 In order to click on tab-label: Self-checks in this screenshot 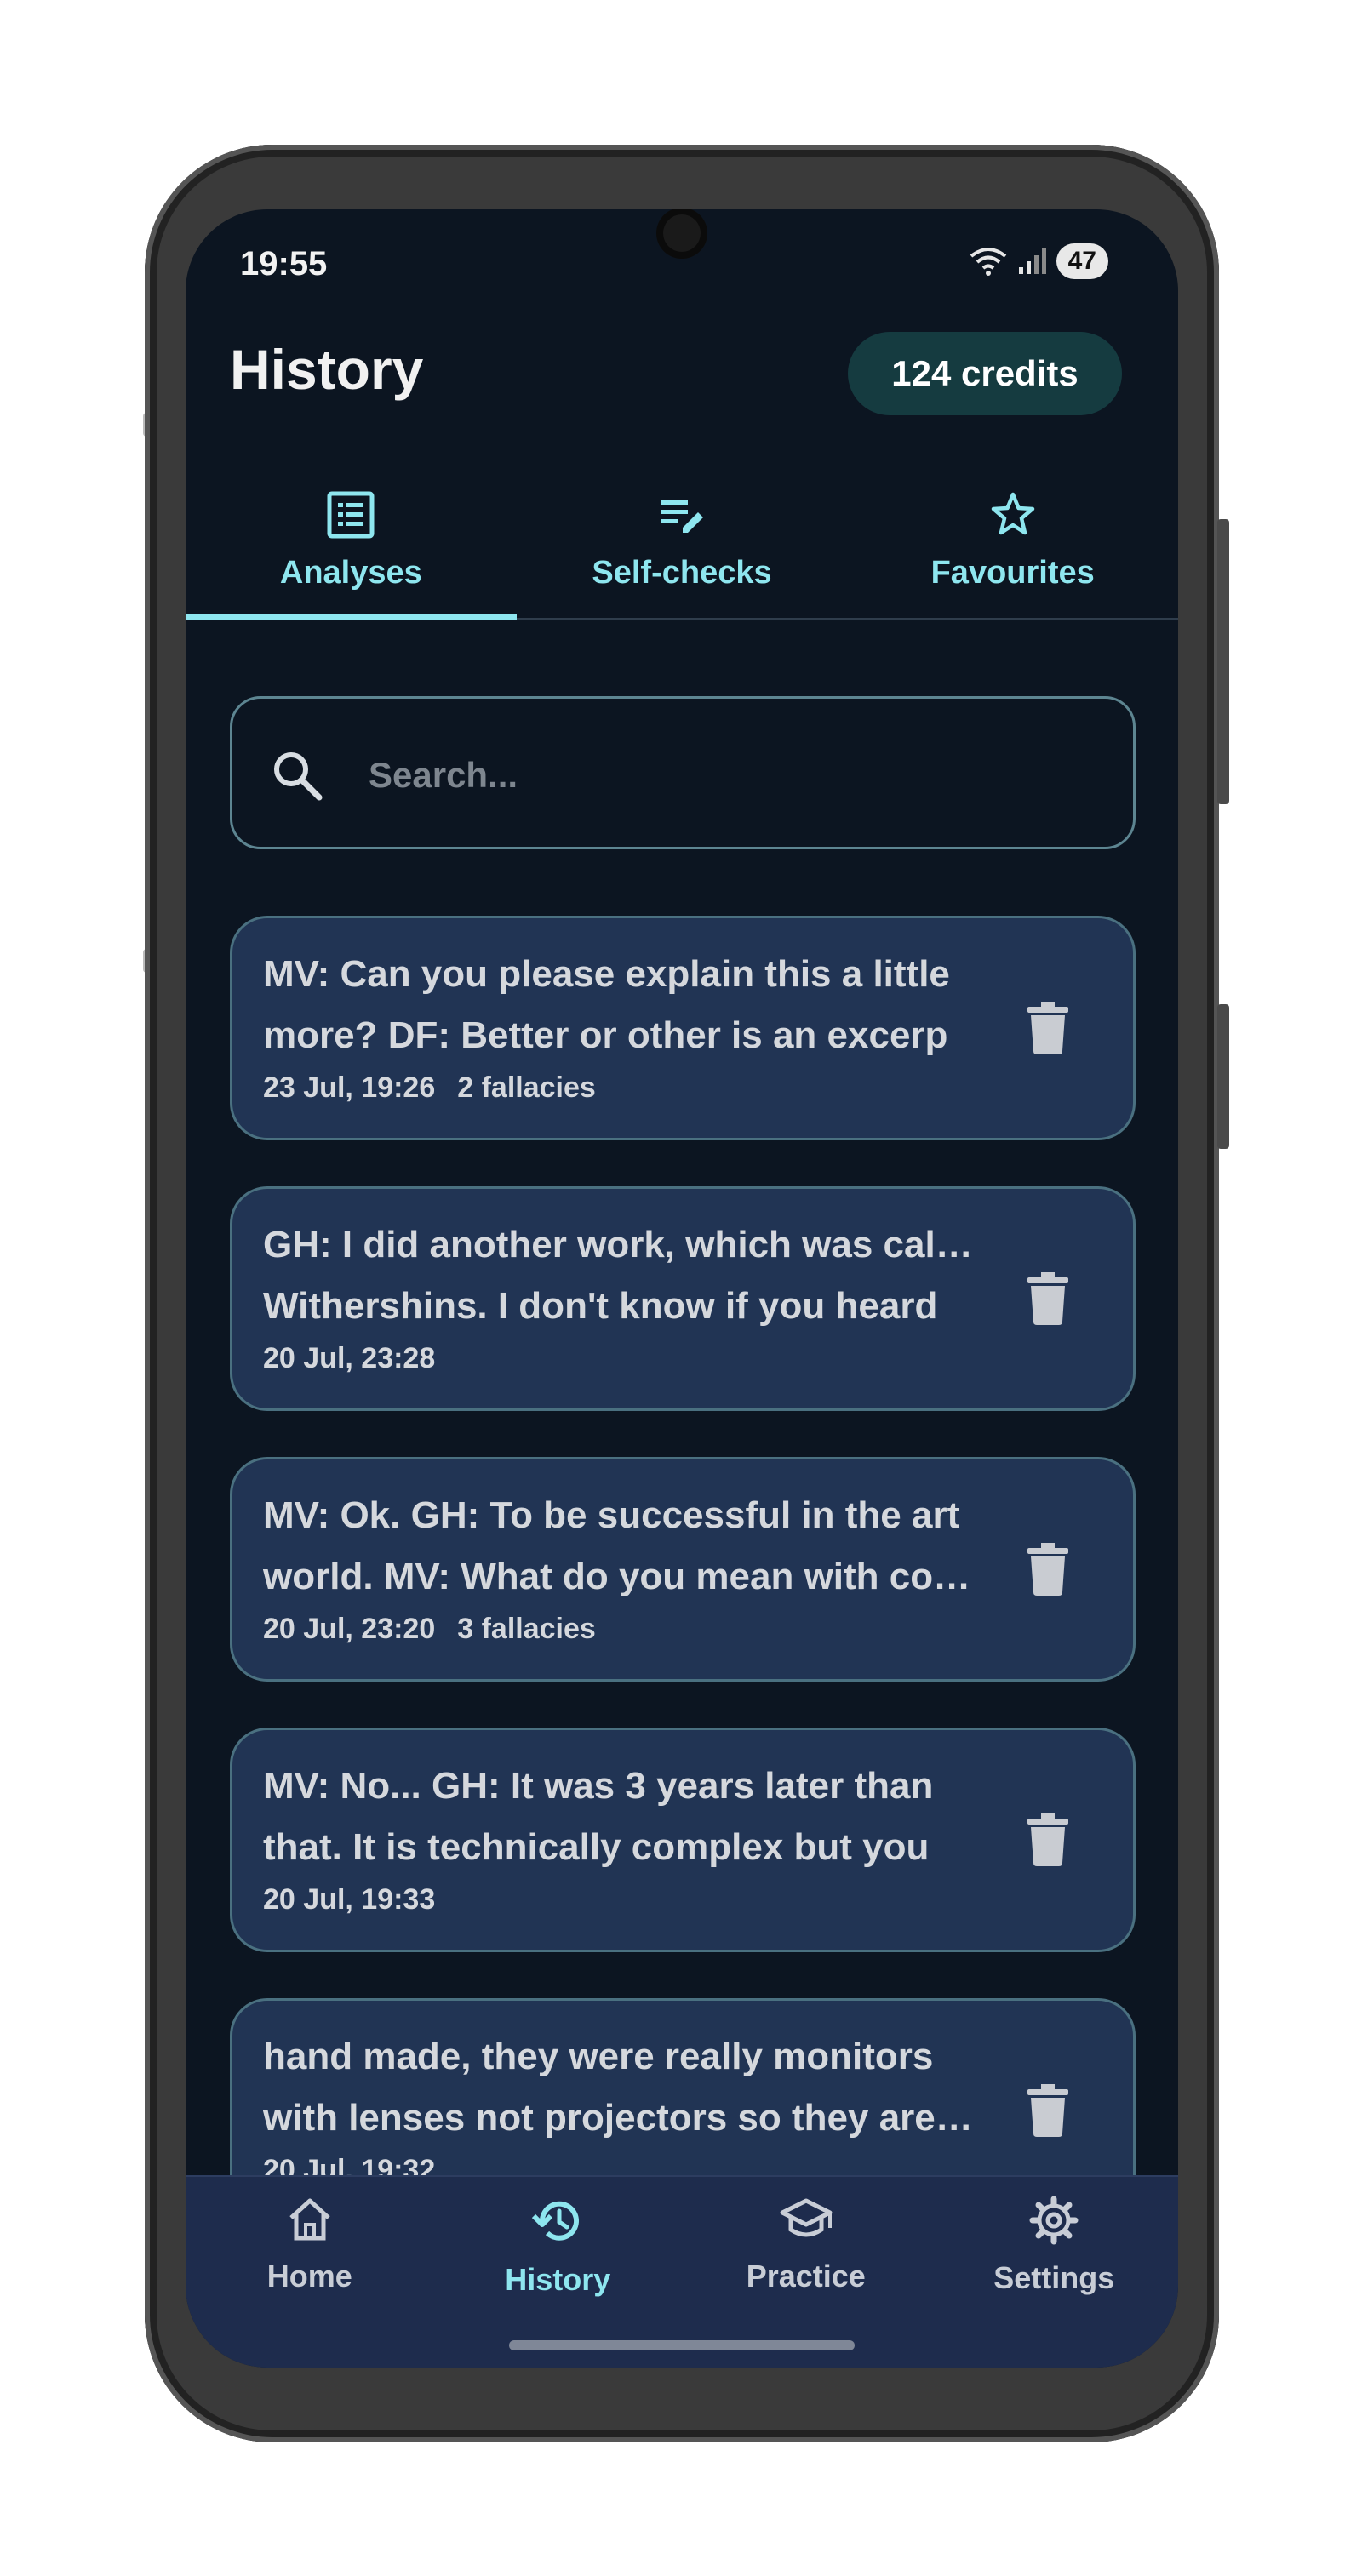, I will do `click(682, 573)`.